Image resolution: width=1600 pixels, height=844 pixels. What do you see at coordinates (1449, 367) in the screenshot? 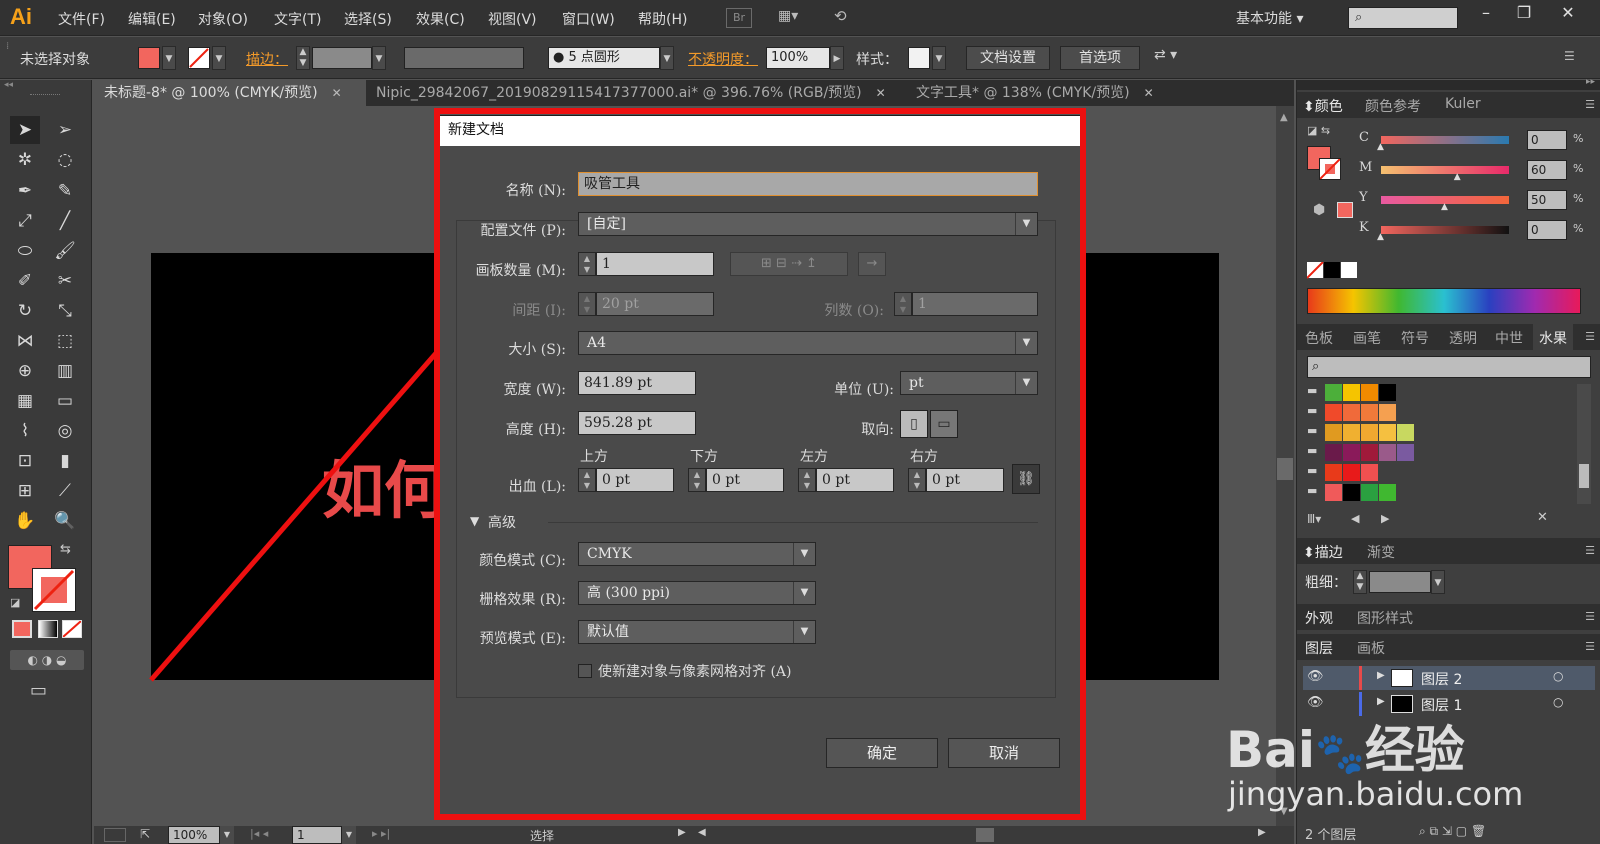
I see `swatch-search-input: ⌕` at bounding box center [1449, 367].